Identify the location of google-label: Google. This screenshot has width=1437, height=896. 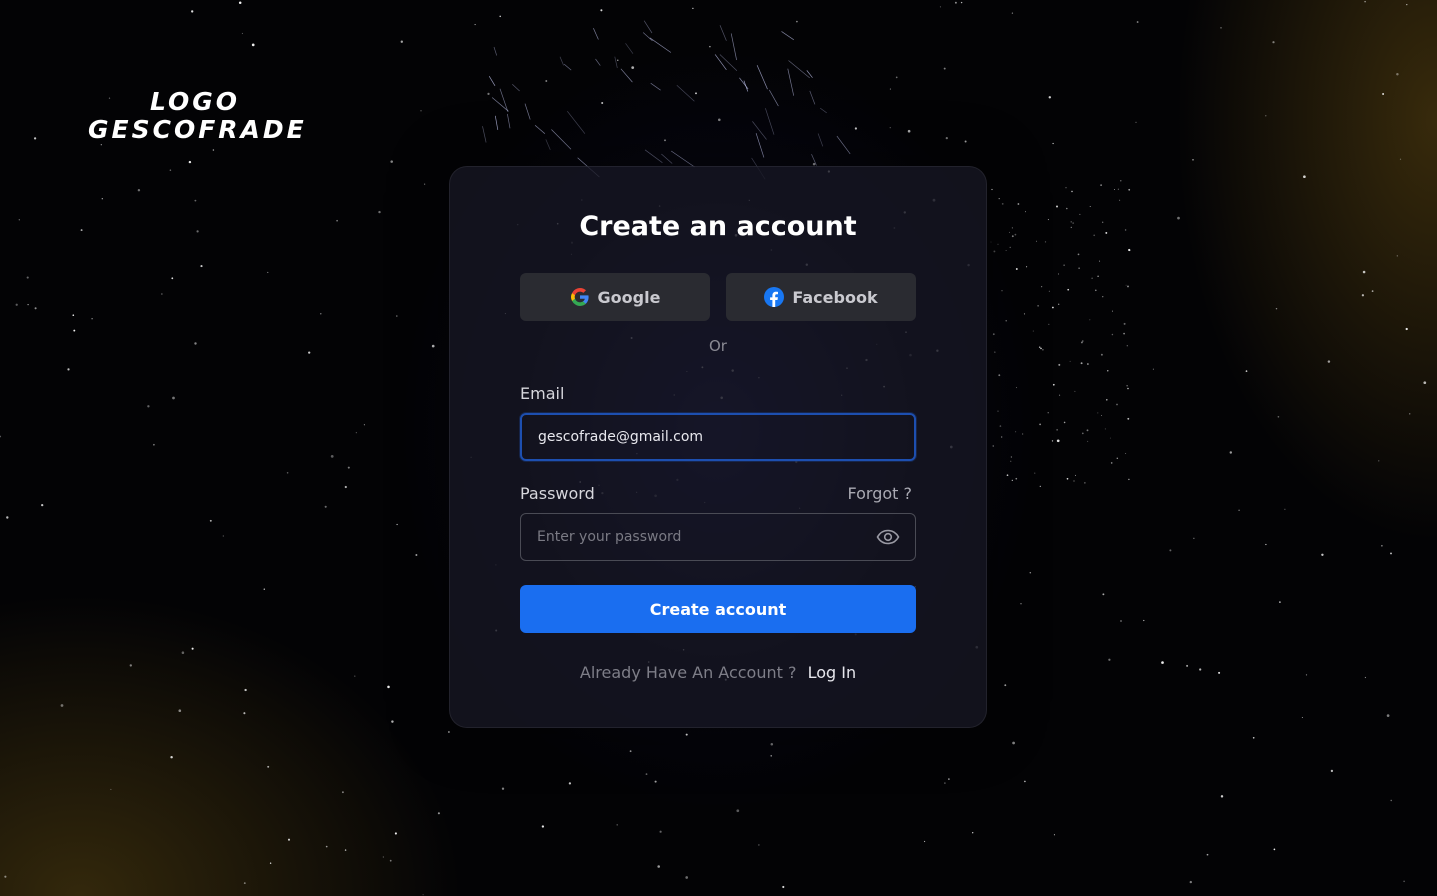
(629, 297).